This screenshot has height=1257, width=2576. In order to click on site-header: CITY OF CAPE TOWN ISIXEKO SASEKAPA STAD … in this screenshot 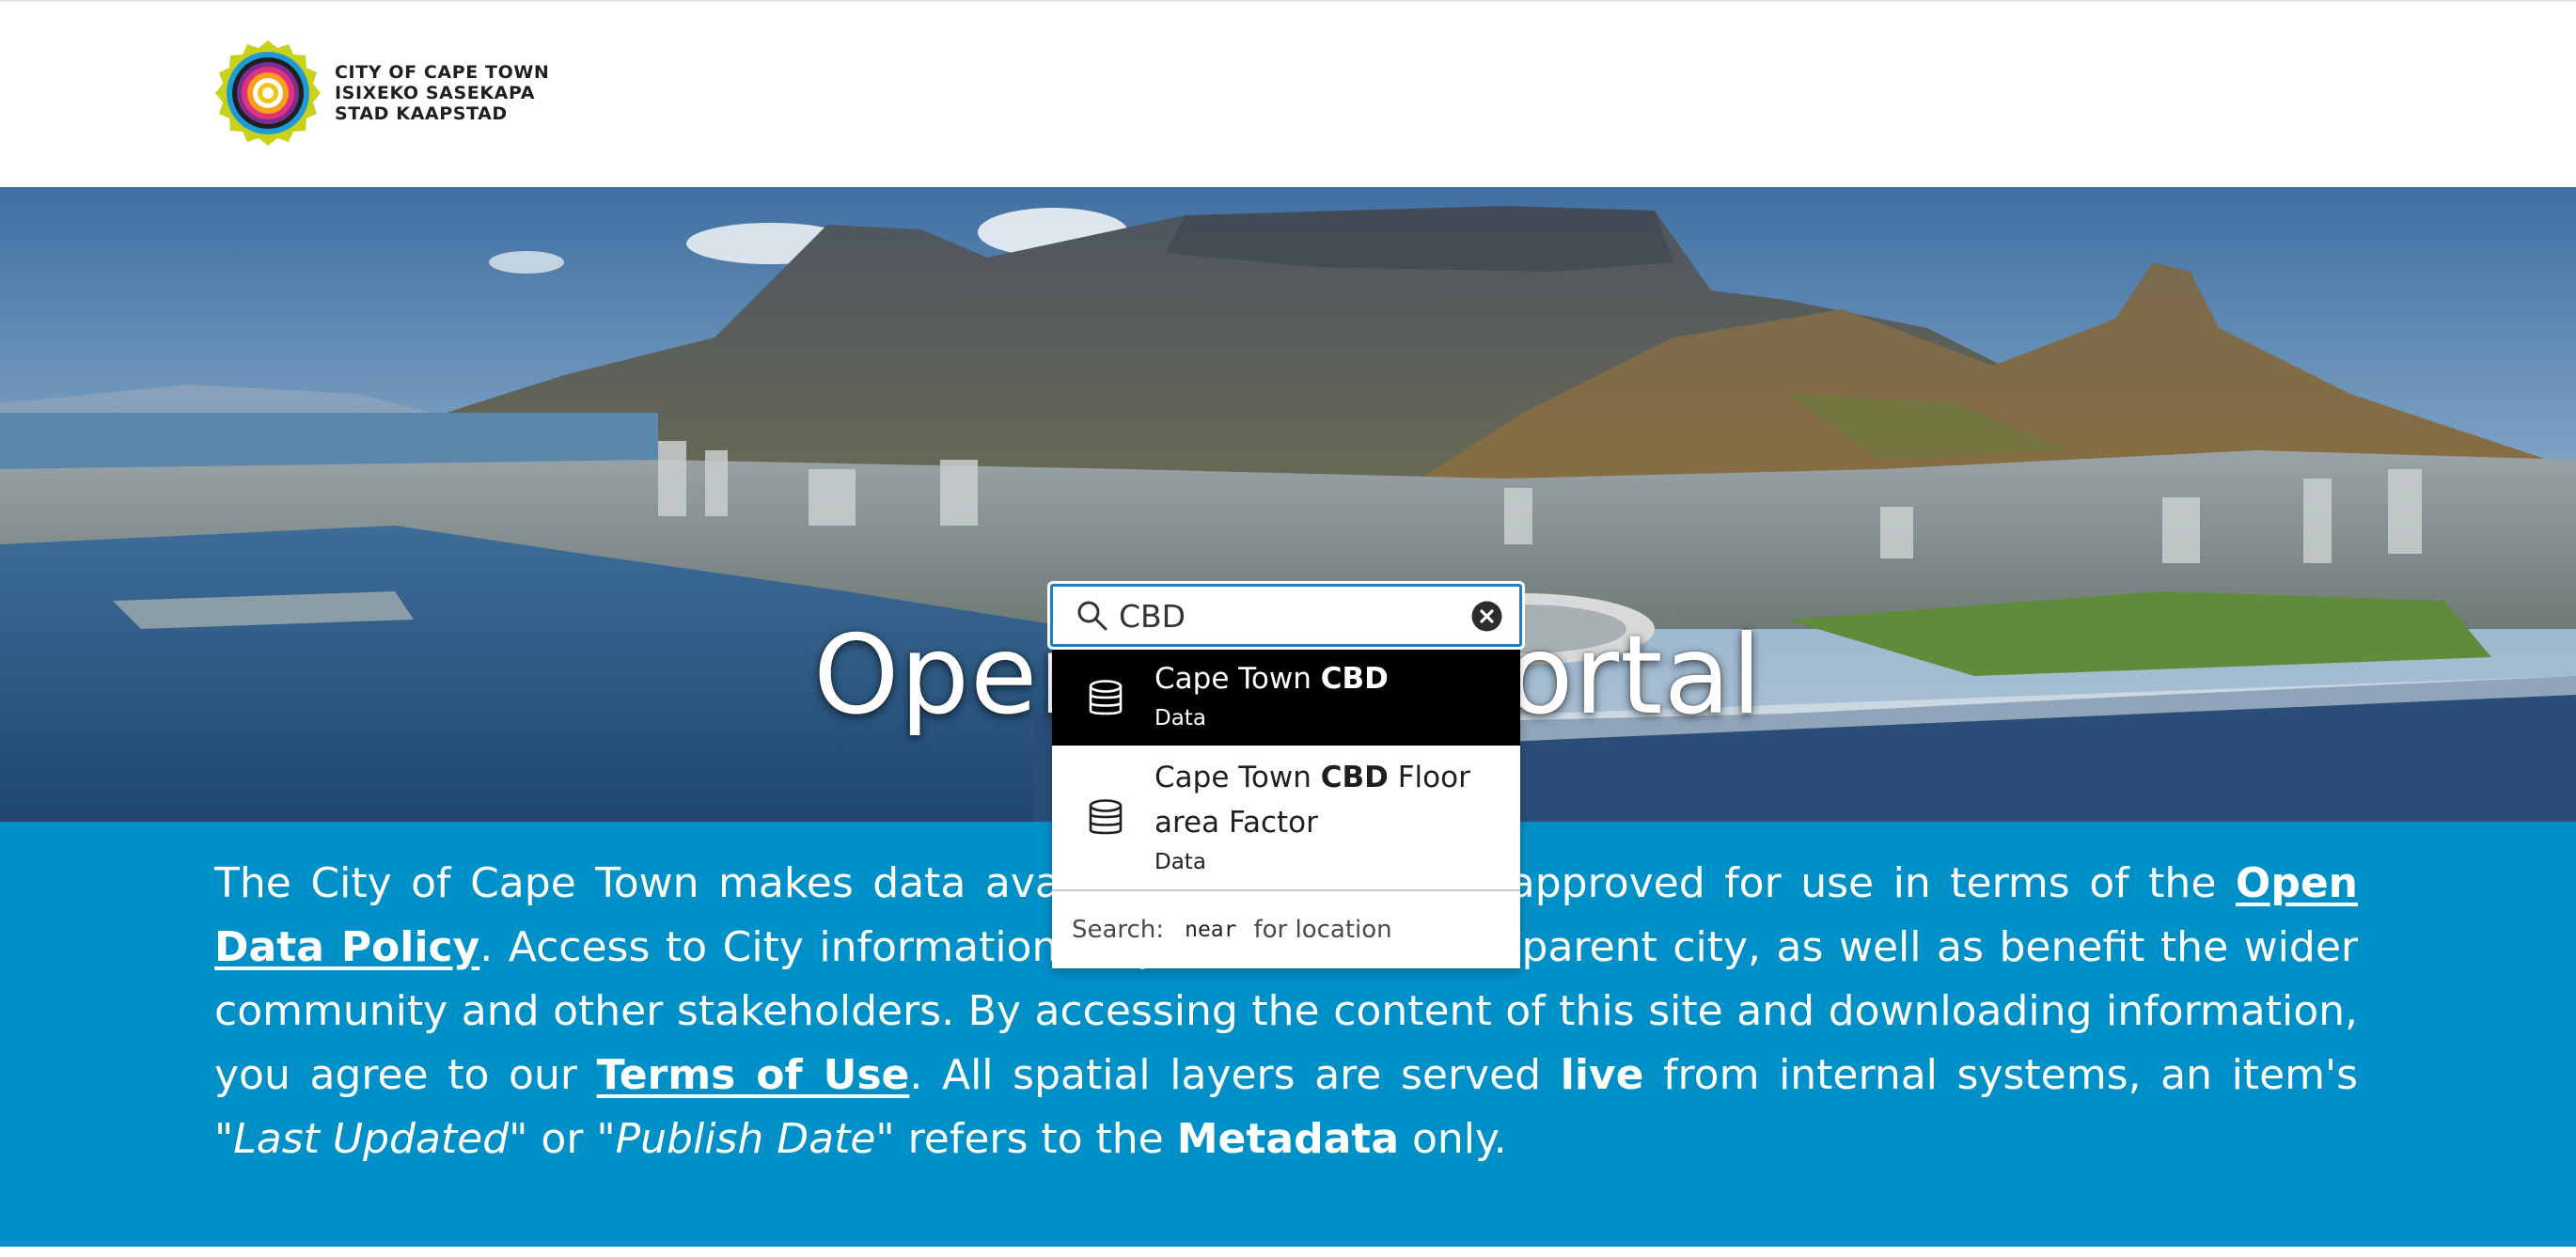, I will do `click(1288, 93)`.